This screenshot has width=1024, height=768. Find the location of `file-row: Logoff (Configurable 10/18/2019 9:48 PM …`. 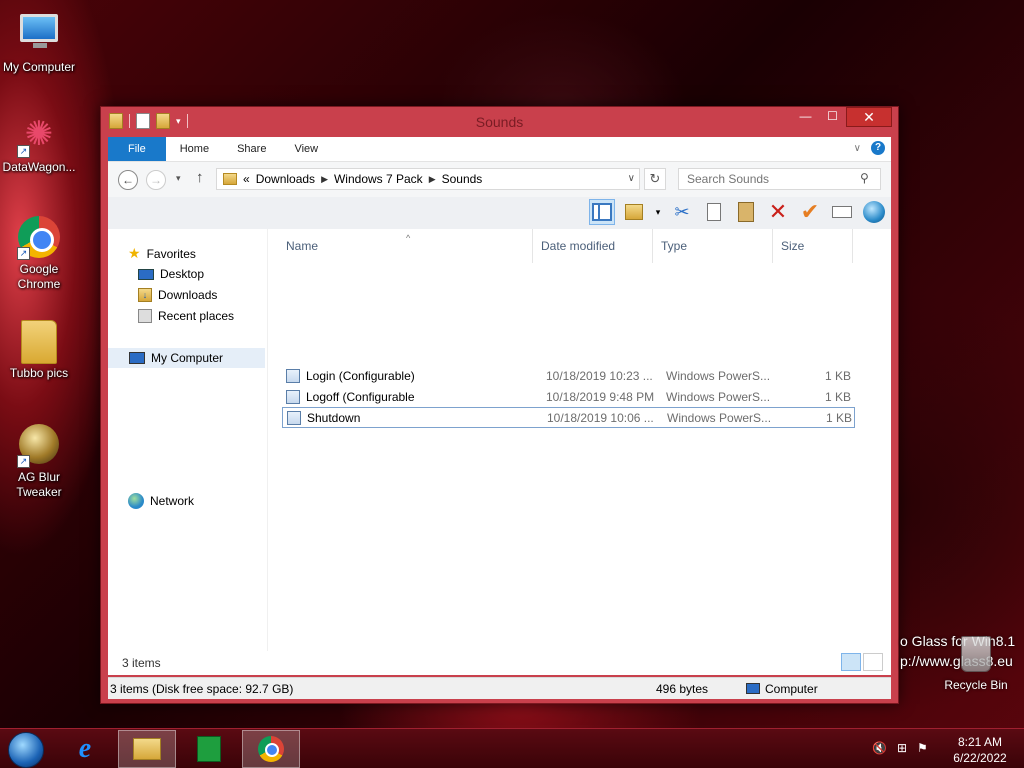

file-row: Logoff (Configurable 10/18/2019 9:48 PM … is located at coordinates (568, 396).